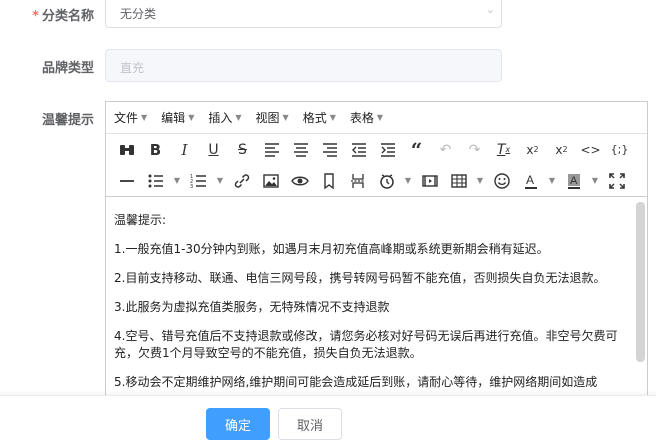 The image size is (656, 447). I want to click on menu-format: 格式 ▼, so click(319, 117).